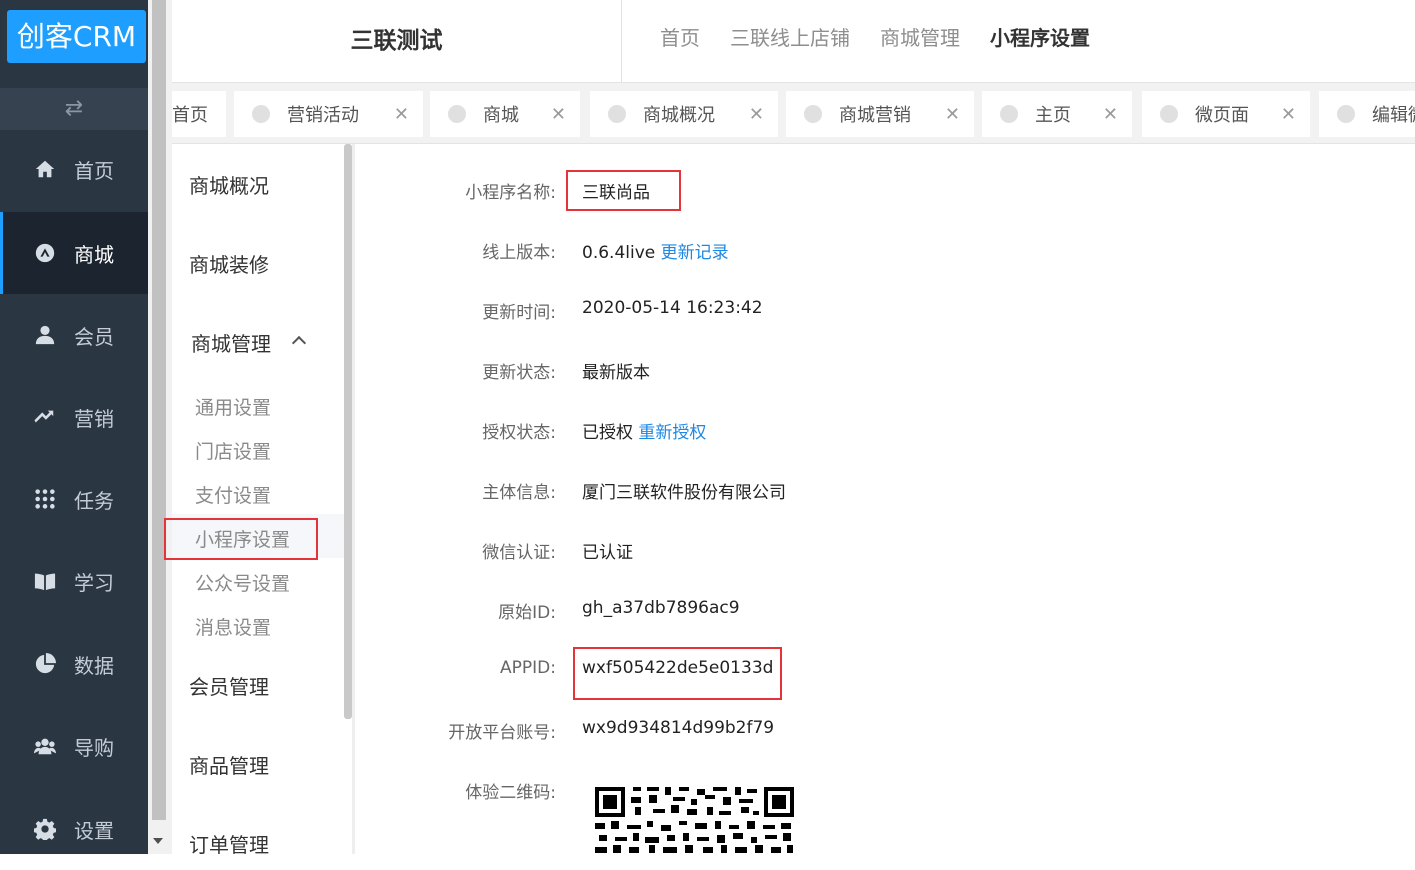  What do you see at coordinates (94, 418) in the screenshot?
I see `sidebar-item-label: 营销` at bounding box center [94, 418].